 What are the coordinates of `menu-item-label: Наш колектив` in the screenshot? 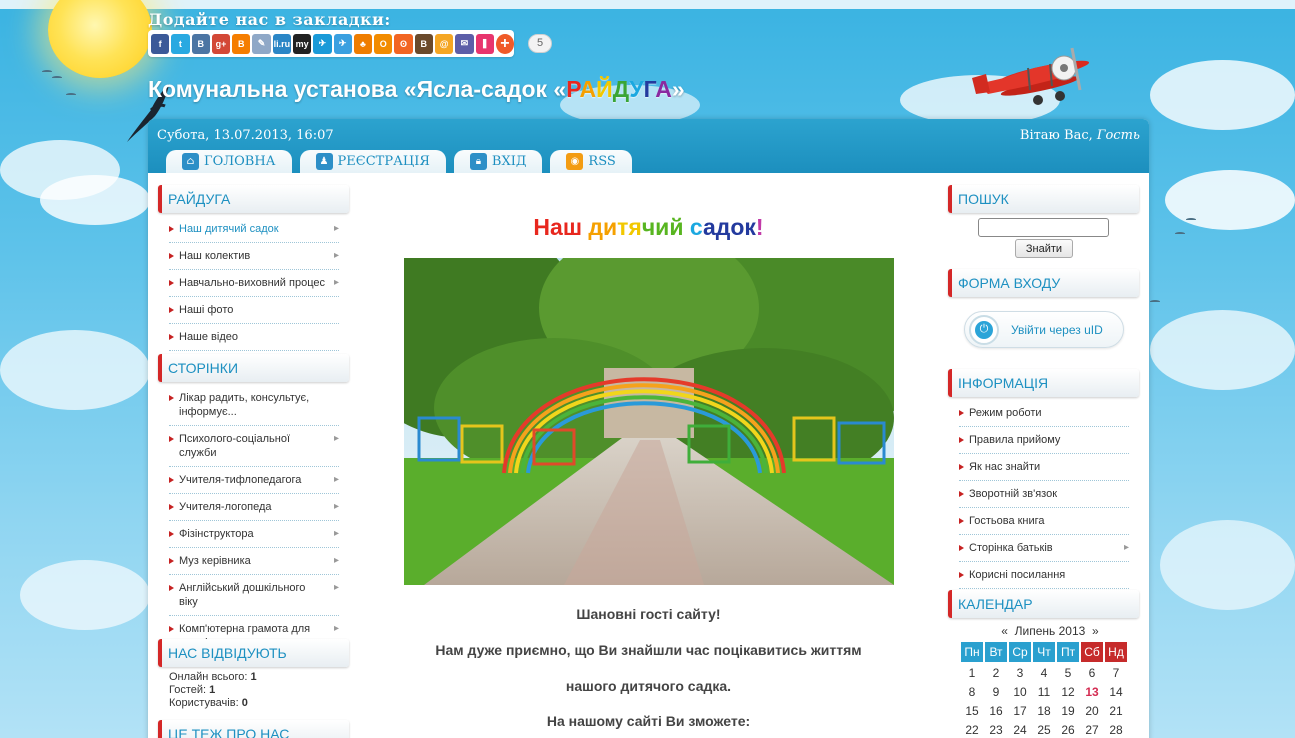 It's located at (215, 256).